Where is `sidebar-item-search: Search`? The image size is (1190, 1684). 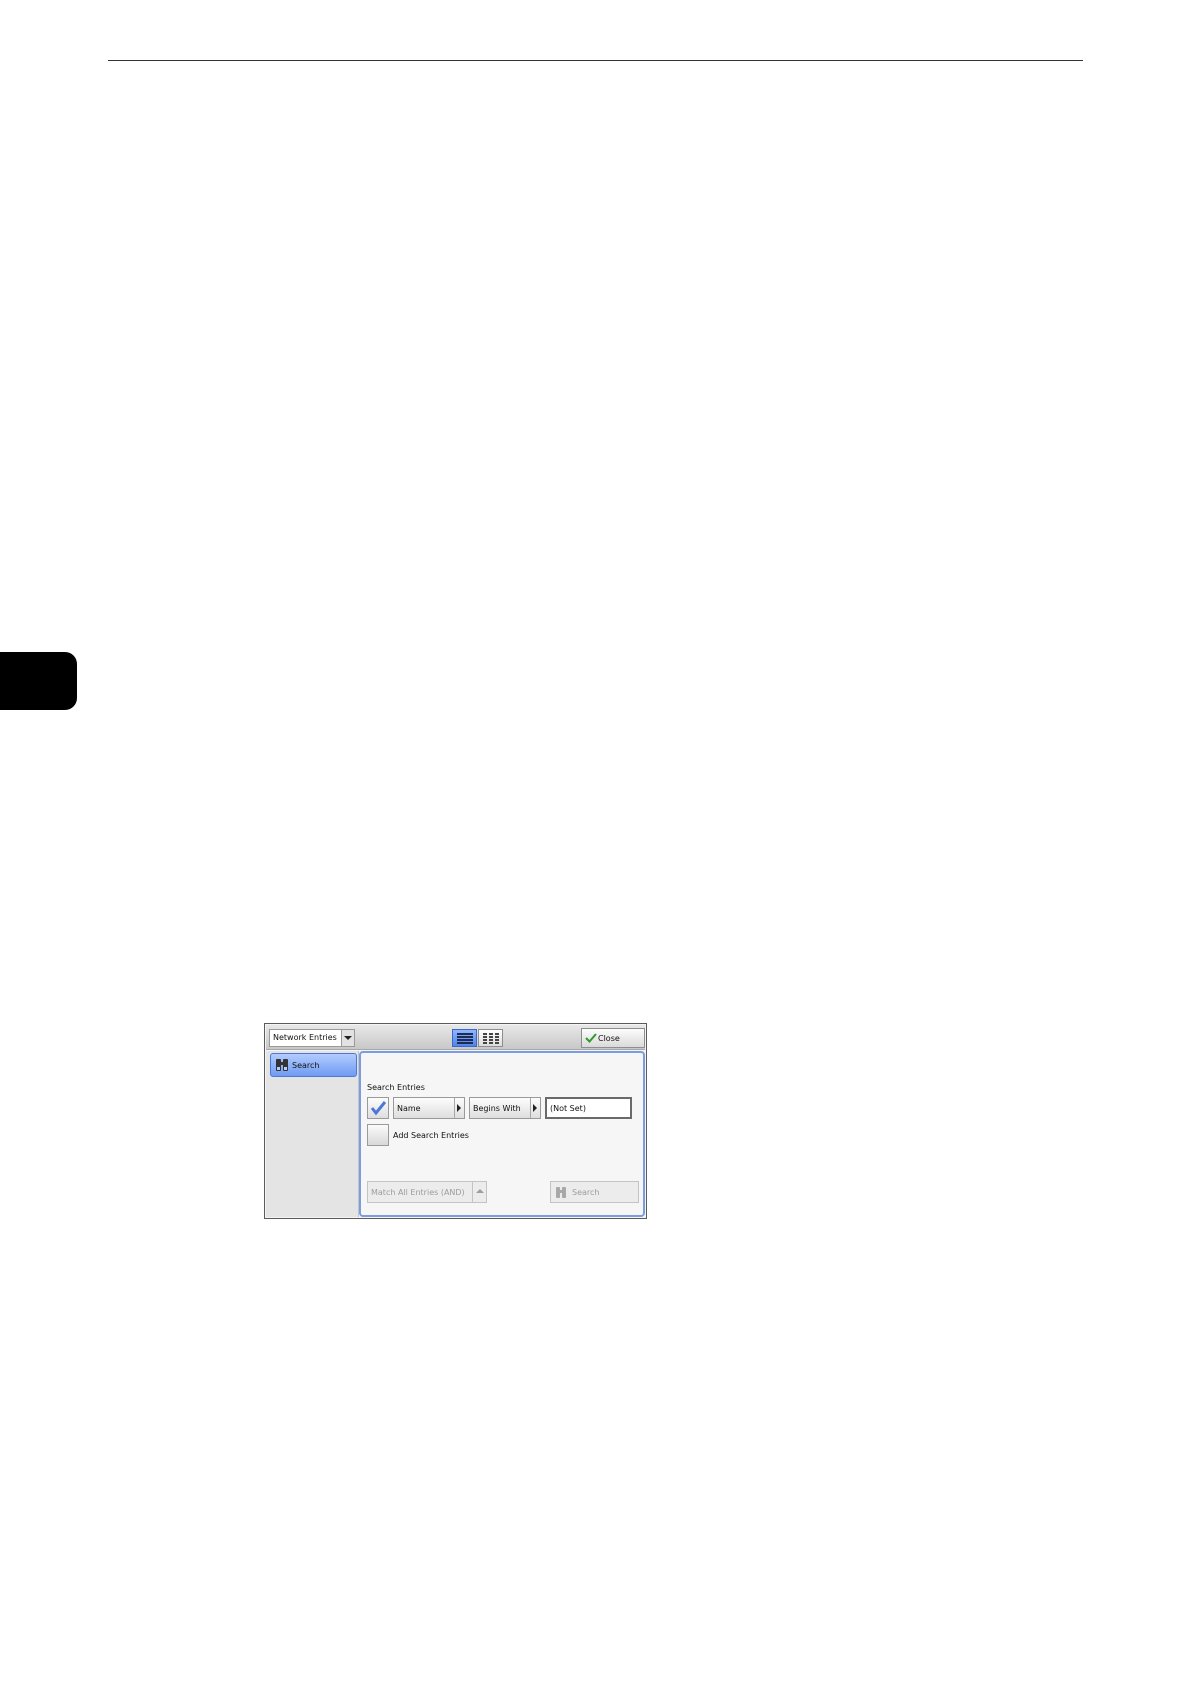 sidebar-item-search: Search is located at coordinates (313, 1065).